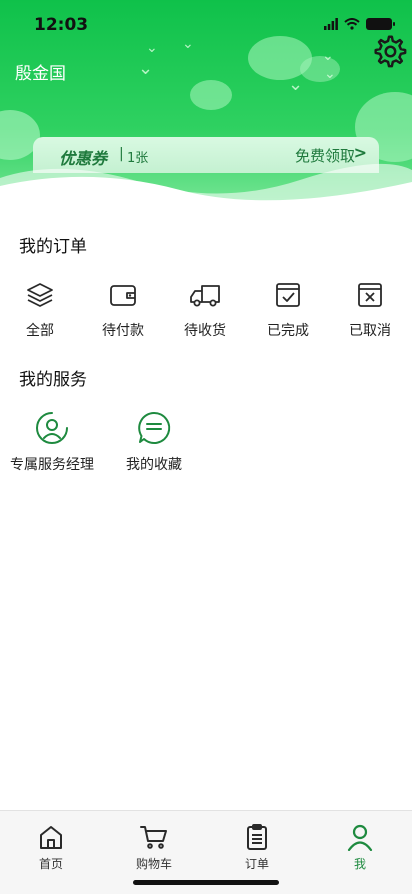 The image size is (412, 894). What do you see at coordinates (359, 864) in the screenshot?
I see `tab-me-label: 我` at bounding box center [359, 864].